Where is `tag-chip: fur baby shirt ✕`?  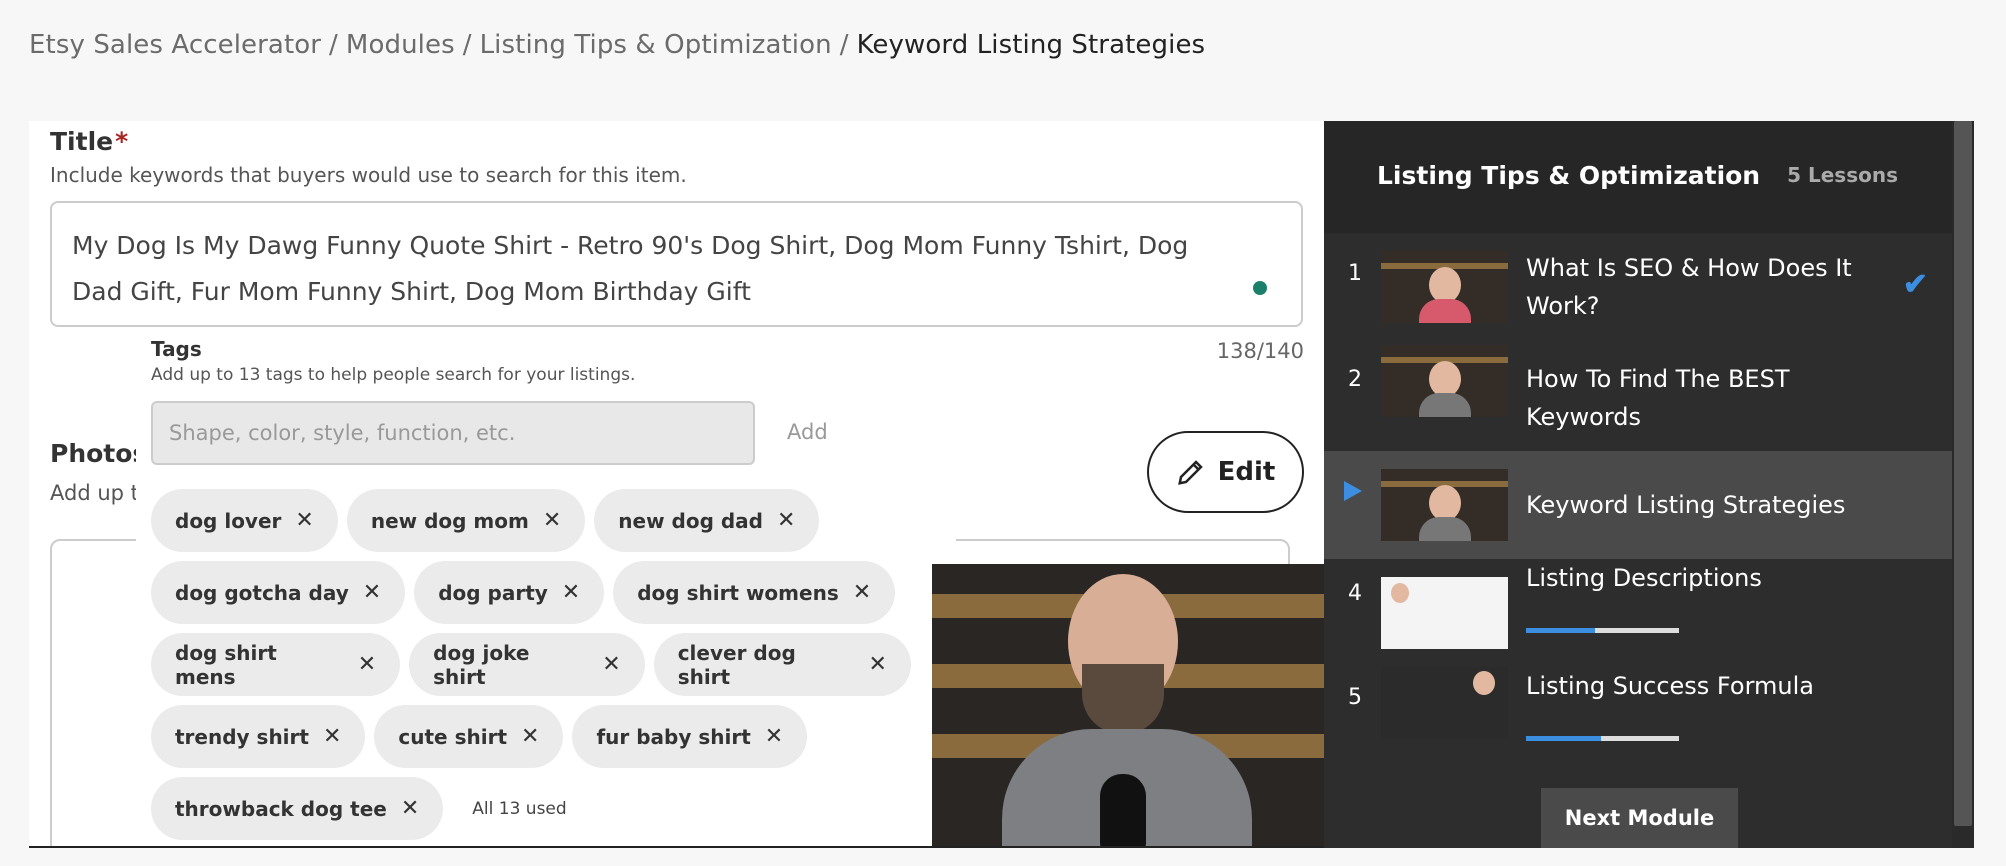 tag-chip: fur baby shirt ✕ is located at coordinates (690, 736).